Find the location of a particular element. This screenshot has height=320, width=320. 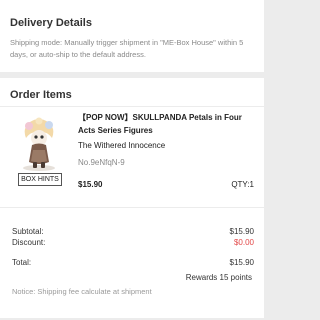

product-price: $15.90 is located at coordinates (90, 184).